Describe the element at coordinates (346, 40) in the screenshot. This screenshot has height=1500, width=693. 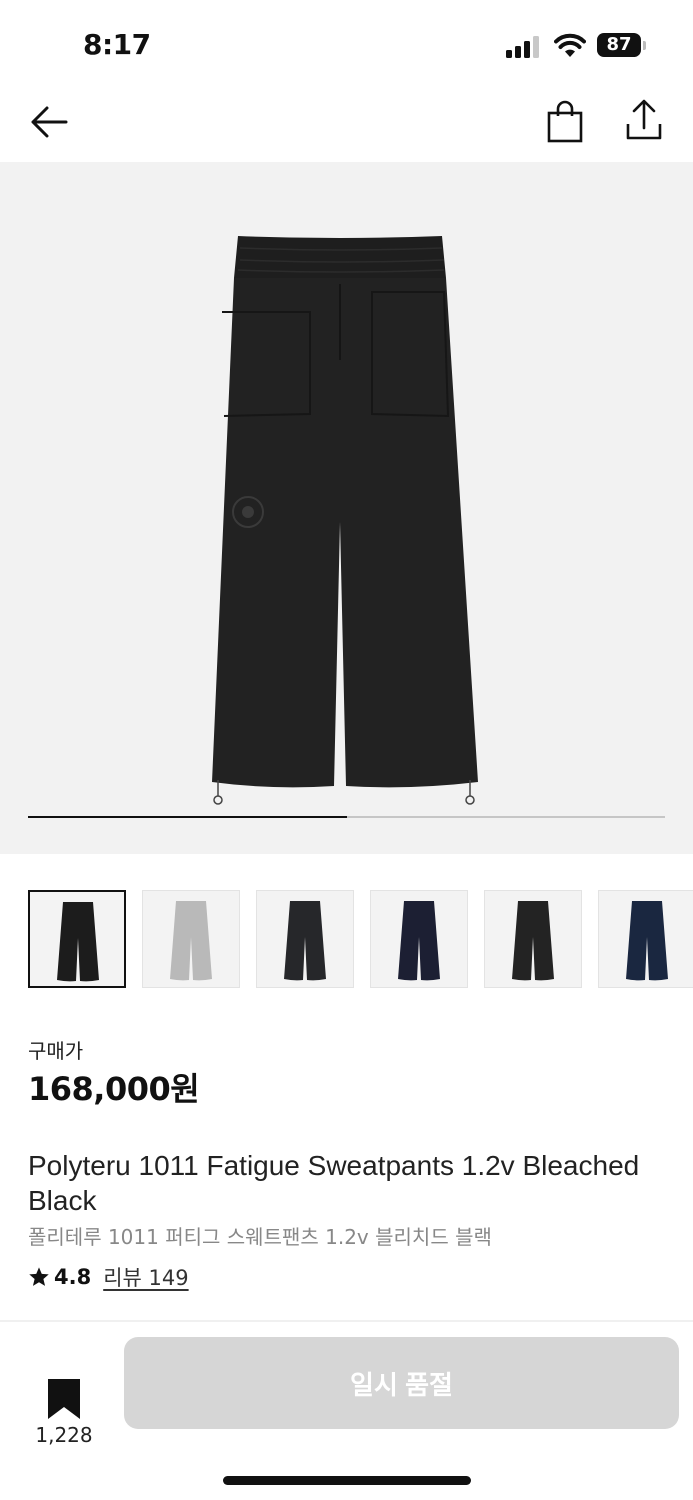
I see `status-bar: 8:17 87` at that location.